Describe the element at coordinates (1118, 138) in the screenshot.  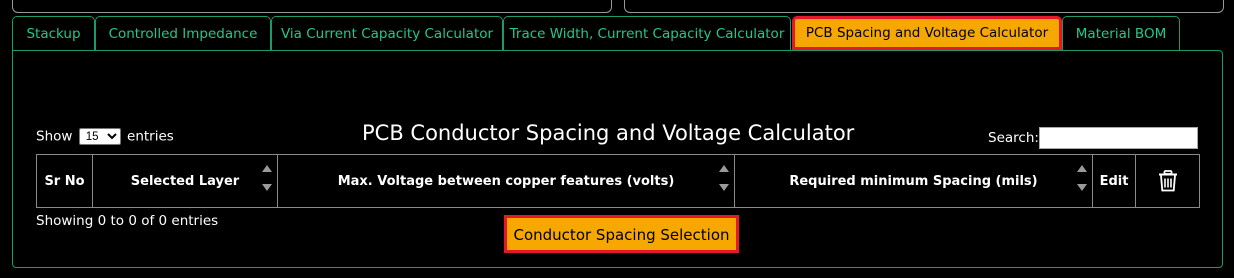
I see `search-input` at that location.